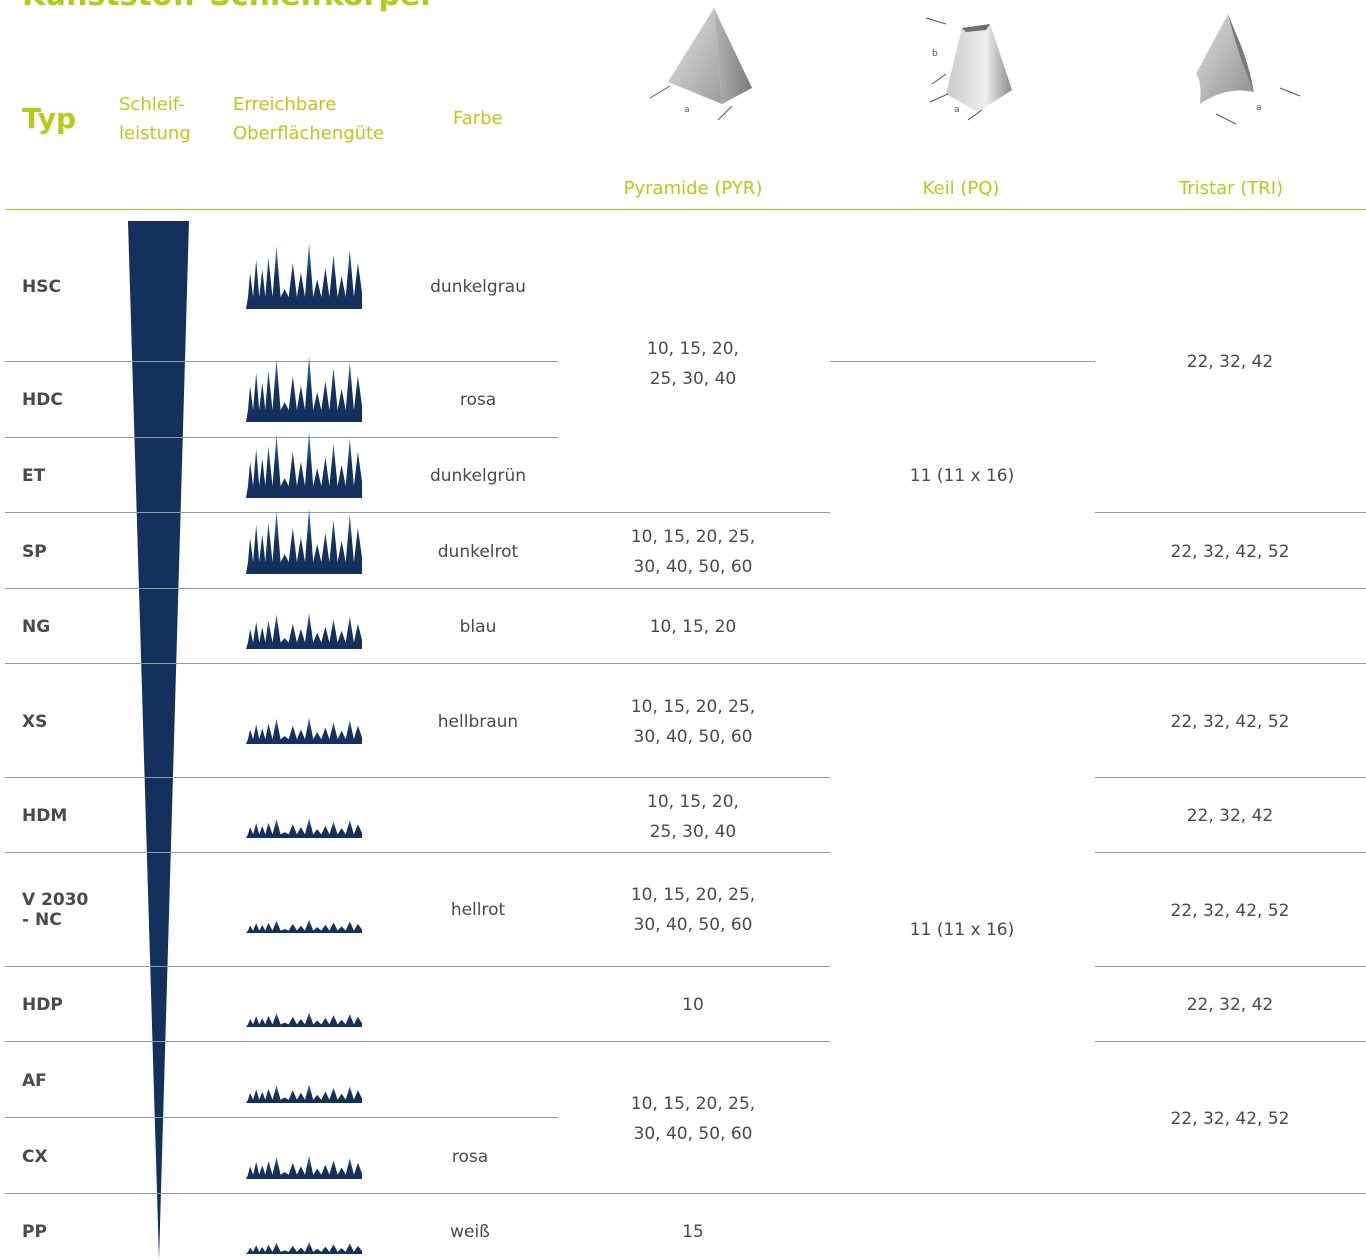  Describe the element at coordinates (478, 722) in the screenshot. I see `farbe-value: hellbraun` at that location.